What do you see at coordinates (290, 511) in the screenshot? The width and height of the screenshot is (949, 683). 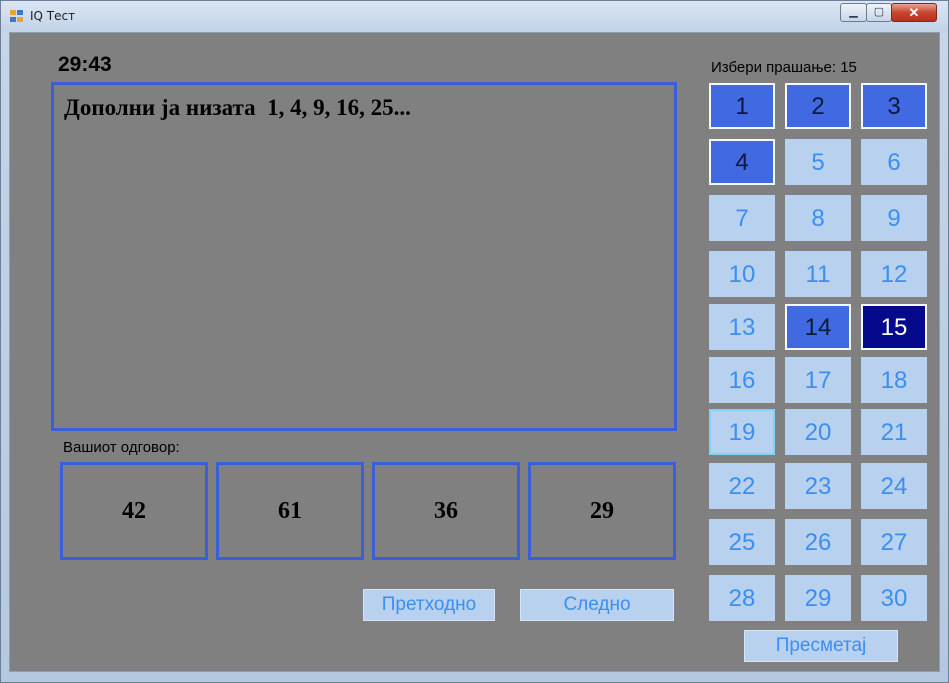 I see `answer-option-2: 61` at bounding box center [290, 511].